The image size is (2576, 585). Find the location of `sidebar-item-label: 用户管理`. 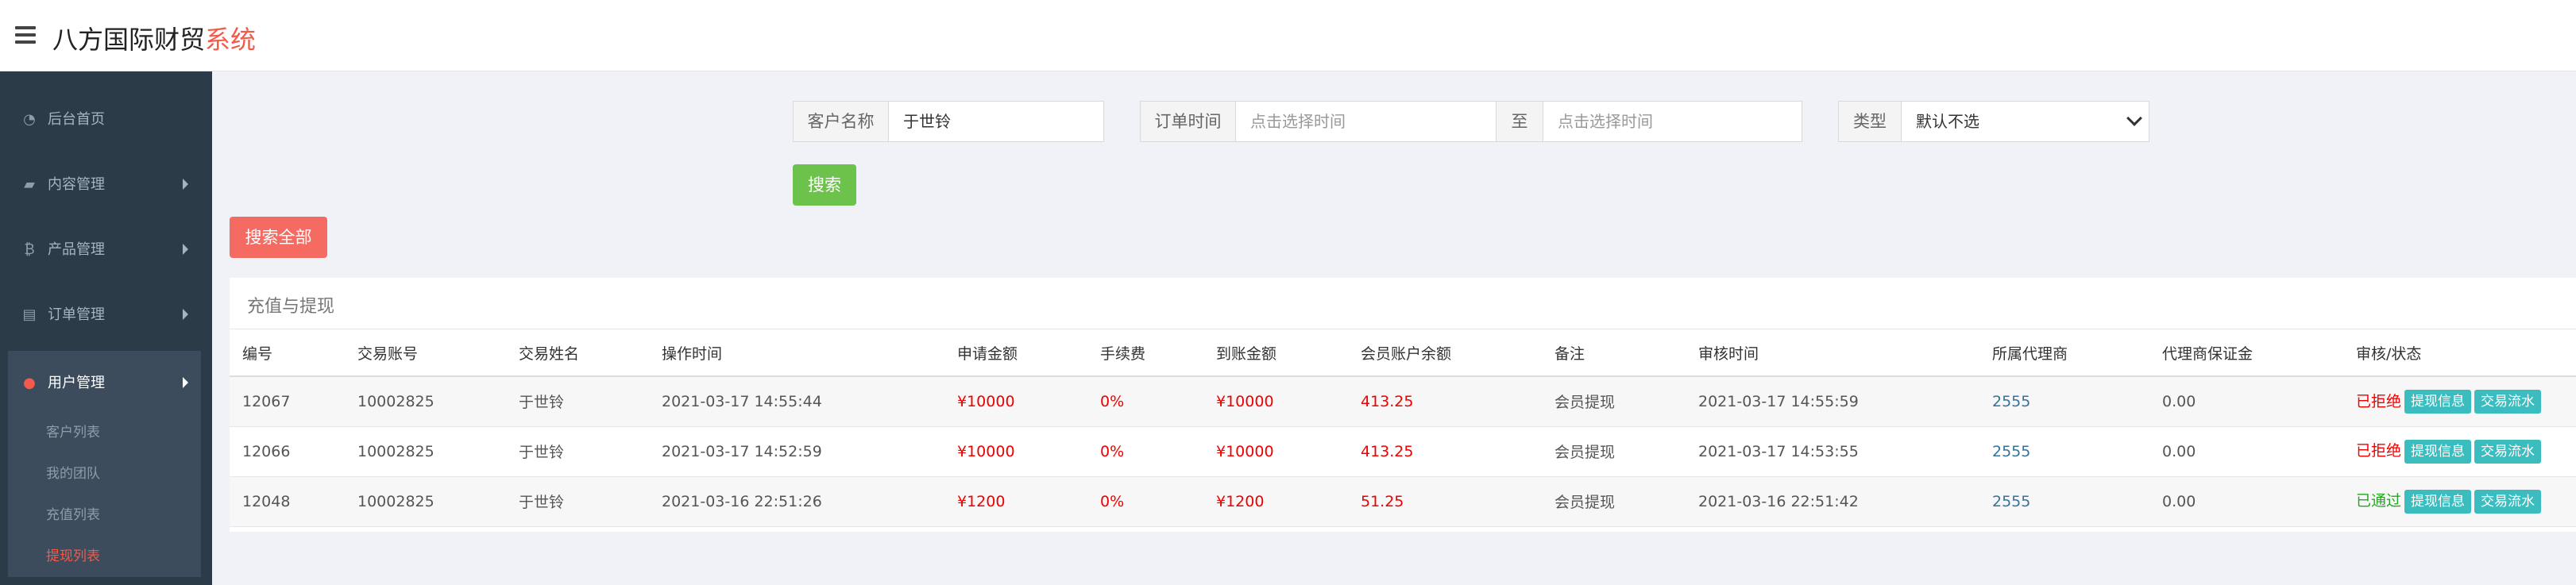

sidebar-item-label: 用户管理 is located at coordinates (76, 383).